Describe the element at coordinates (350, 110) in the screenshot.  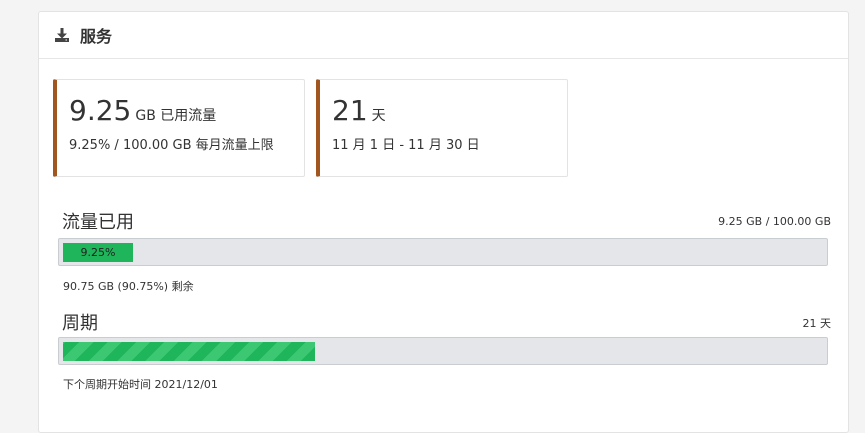
I see `days-value: 21` at that location.